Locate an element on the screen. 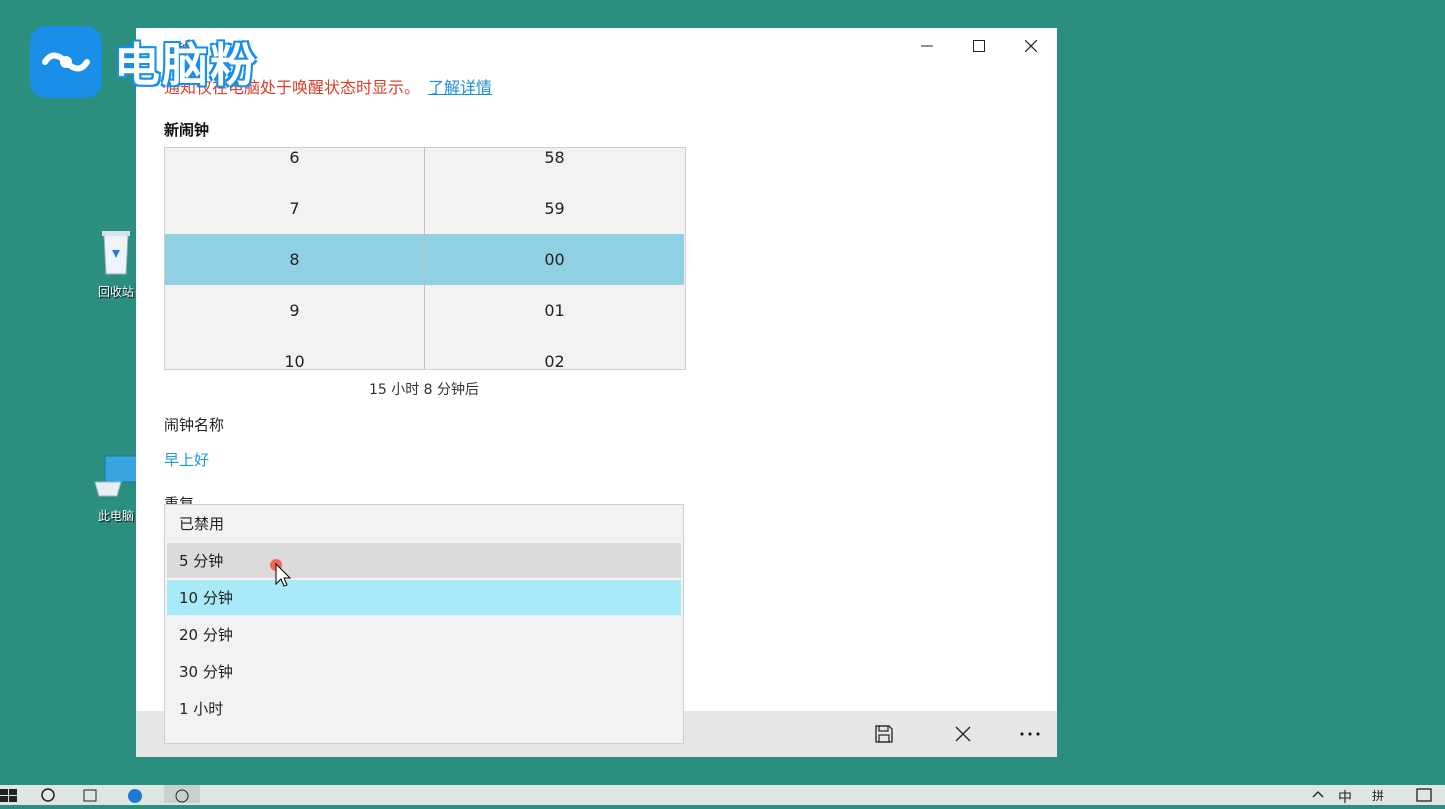 This screenshot has width=1445, height=809. edge-taskbar-button is located at coordinates (135, 797).